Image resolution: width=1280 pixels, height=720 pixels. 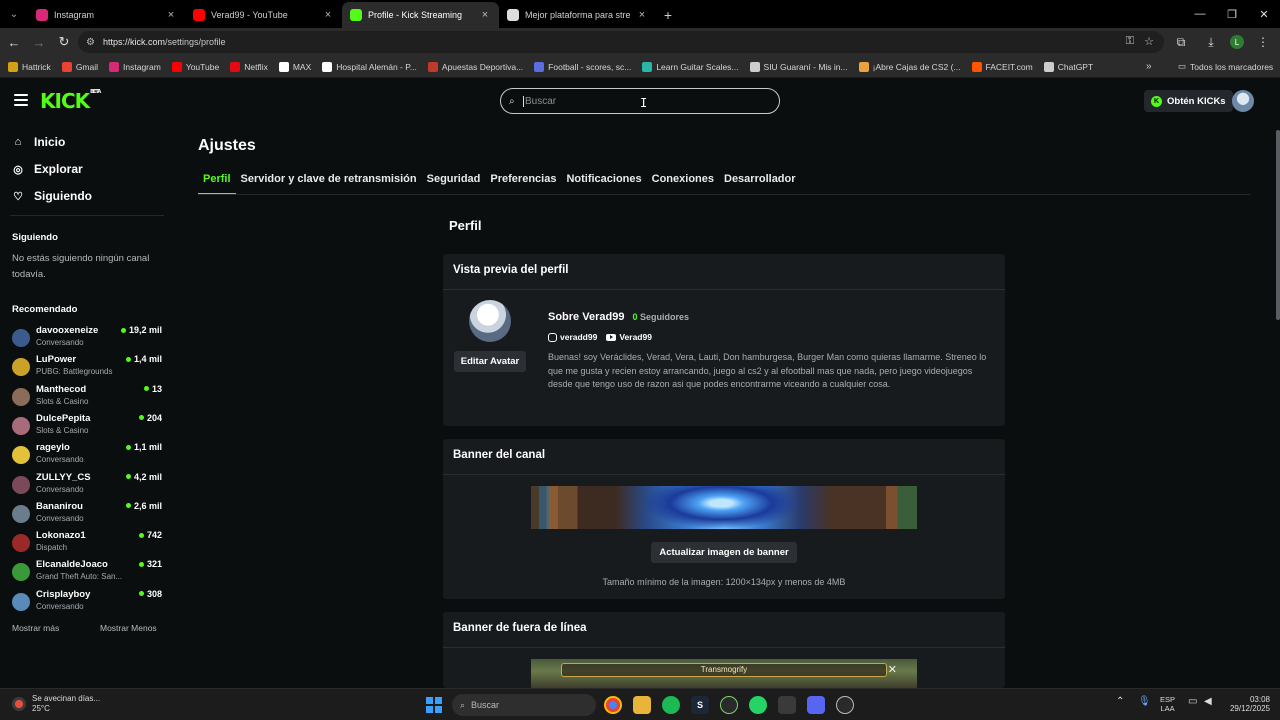 I want to click on recommended-channel: Lokonazo1 Dispatch 742, so click(x=87, y=543).